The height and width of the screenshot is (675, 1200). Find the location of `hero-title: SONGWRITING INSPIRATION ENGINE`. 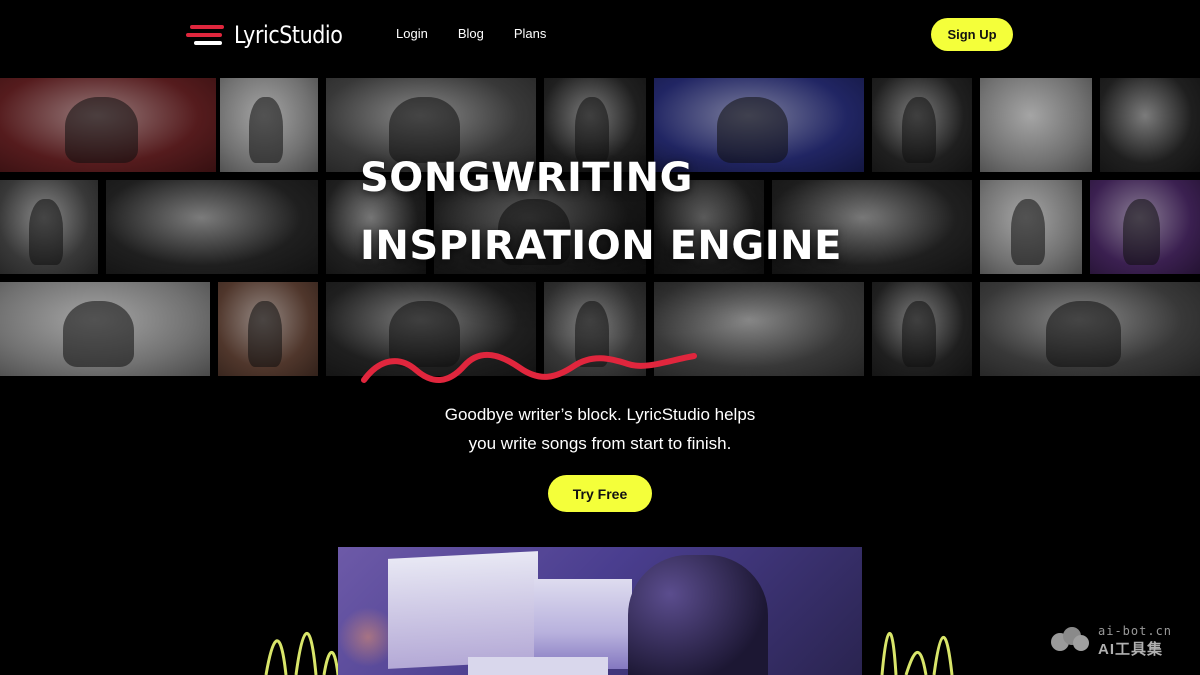

hero-title: SONGWRITING INSPIRATION ENGINE is located at coordinates (601, 212).